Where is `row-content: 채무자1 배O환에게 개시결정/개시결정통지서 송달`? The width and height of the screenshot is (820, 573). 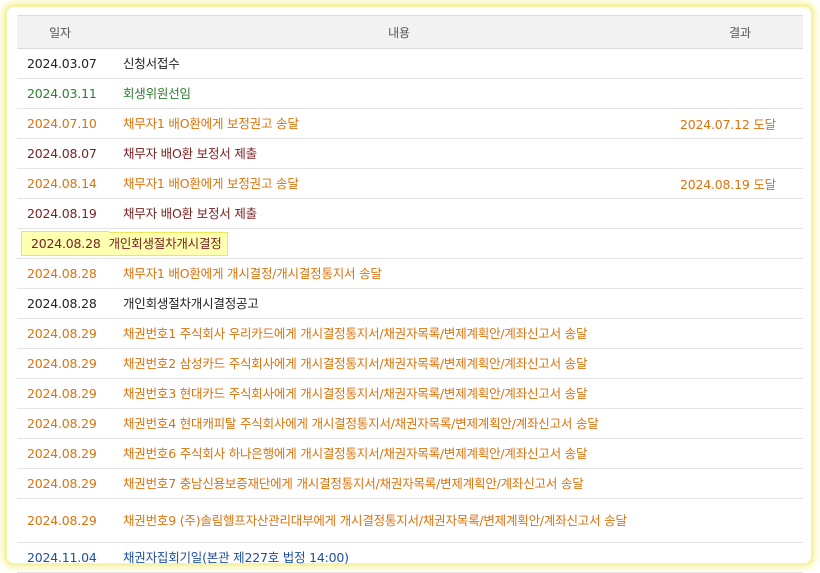
row-content: 채무자1 배O환에게 개시결정/개시결정통지서 송달 is located at coordinates (252, 273).